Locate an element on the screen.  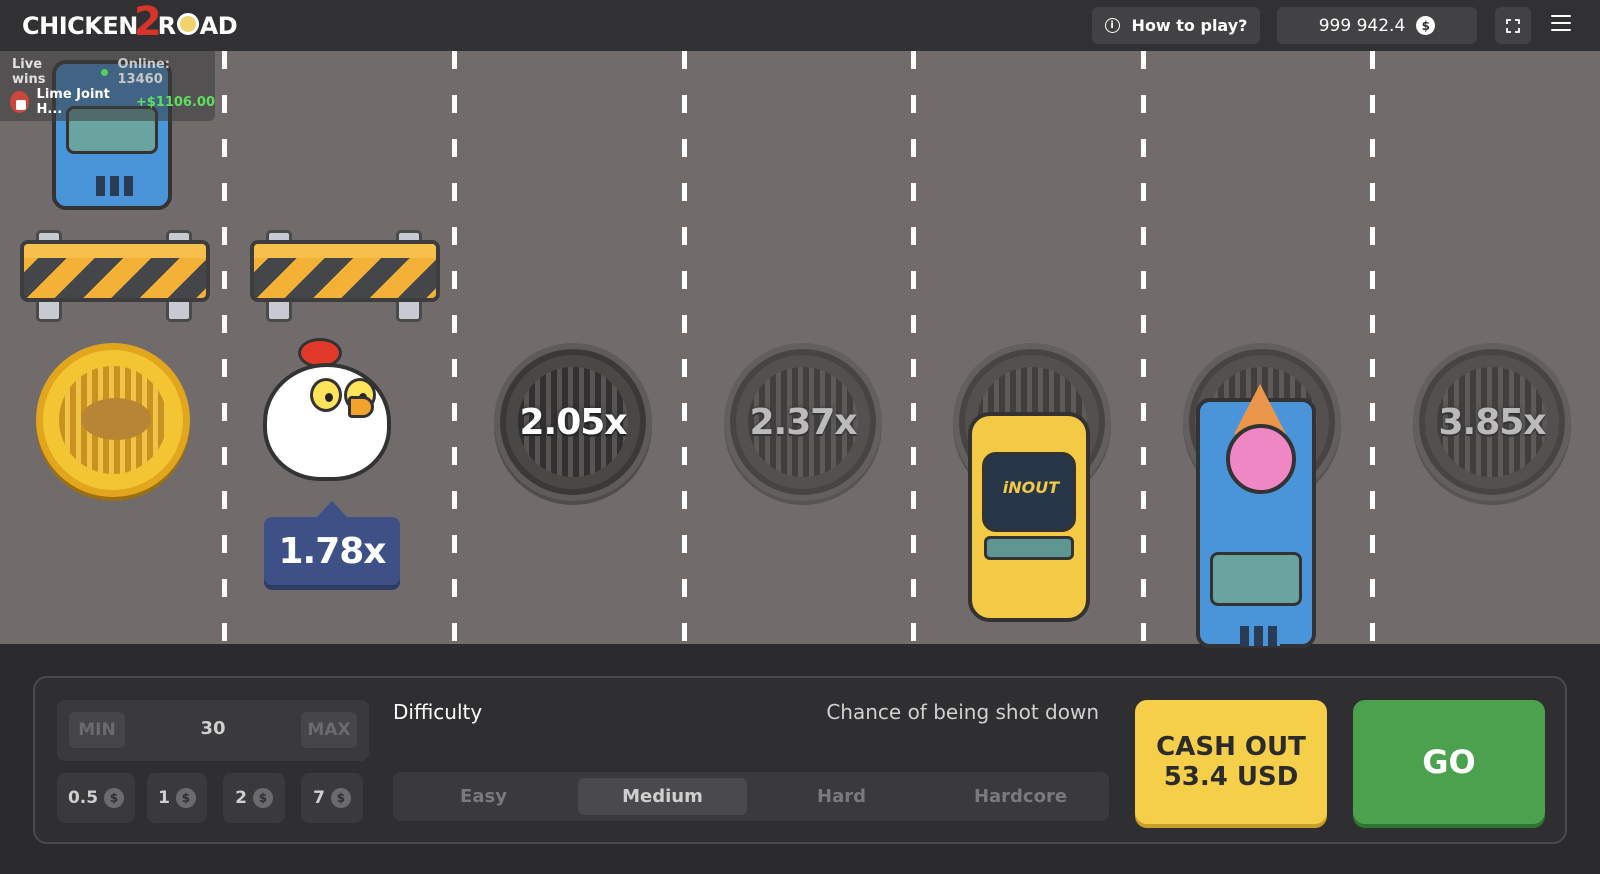
egg-icon is located at coordinates (187, 24).